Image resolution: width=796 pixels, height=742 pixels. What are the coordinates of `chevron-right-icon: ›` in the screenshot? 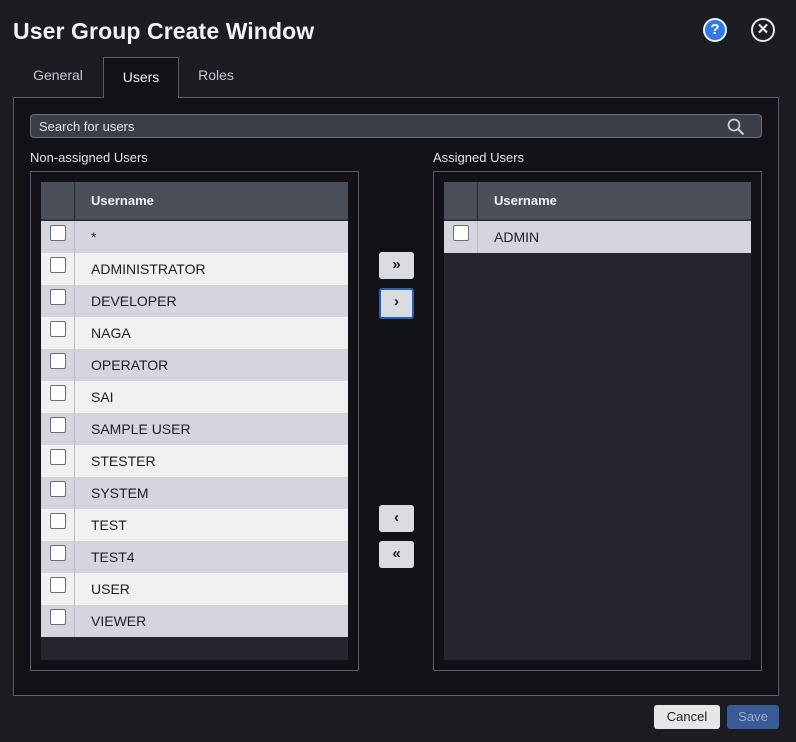 It's located at (396, 301).